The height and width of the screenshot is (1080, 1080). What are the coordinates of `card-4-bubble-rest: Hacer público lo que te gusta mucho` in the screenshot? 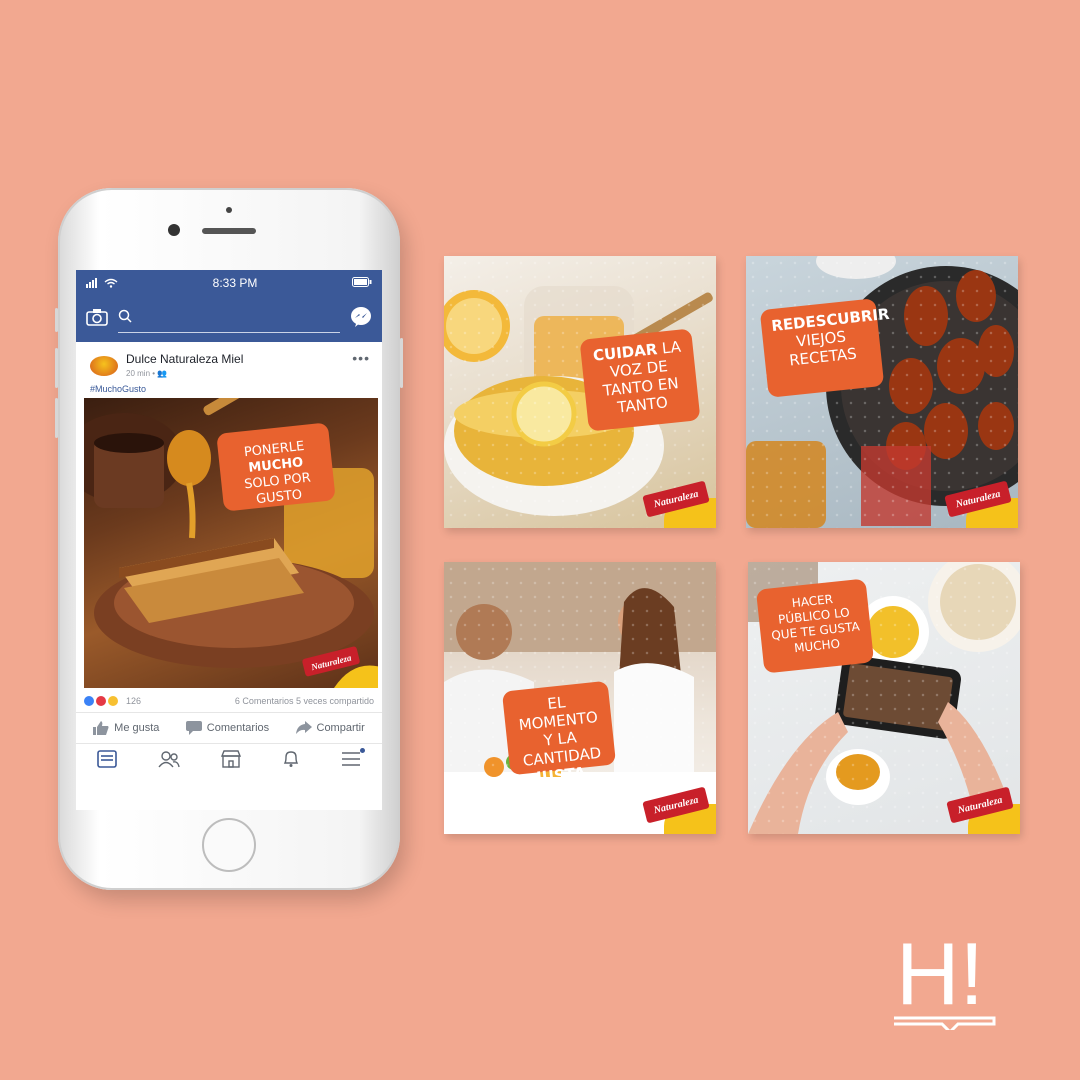 It's located at (815, 624).